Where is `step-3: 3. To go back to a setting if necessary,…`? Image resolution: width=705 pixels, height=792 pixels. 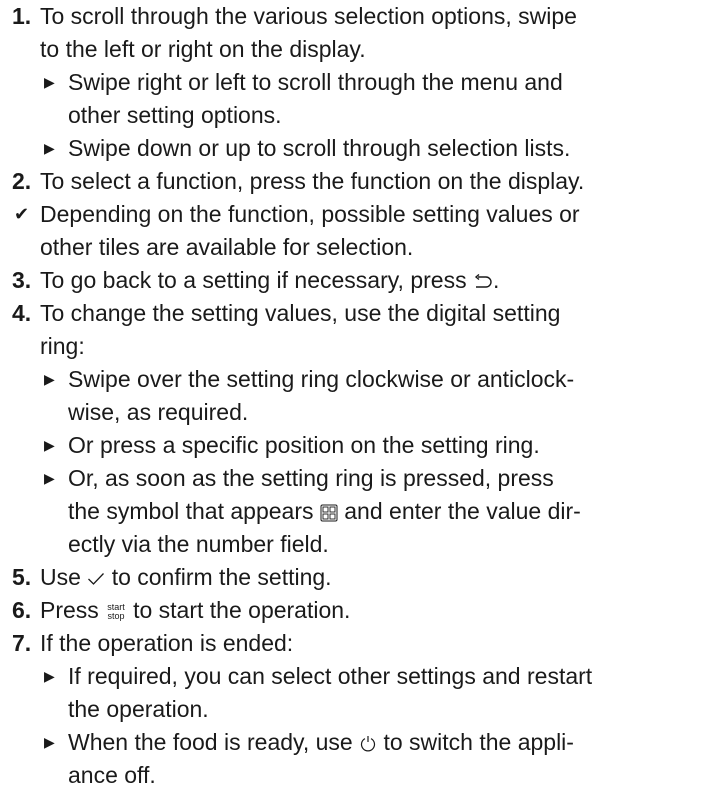 step-3: 3. To go back to a setting if necessary,… is located at coordinates (356, 280).